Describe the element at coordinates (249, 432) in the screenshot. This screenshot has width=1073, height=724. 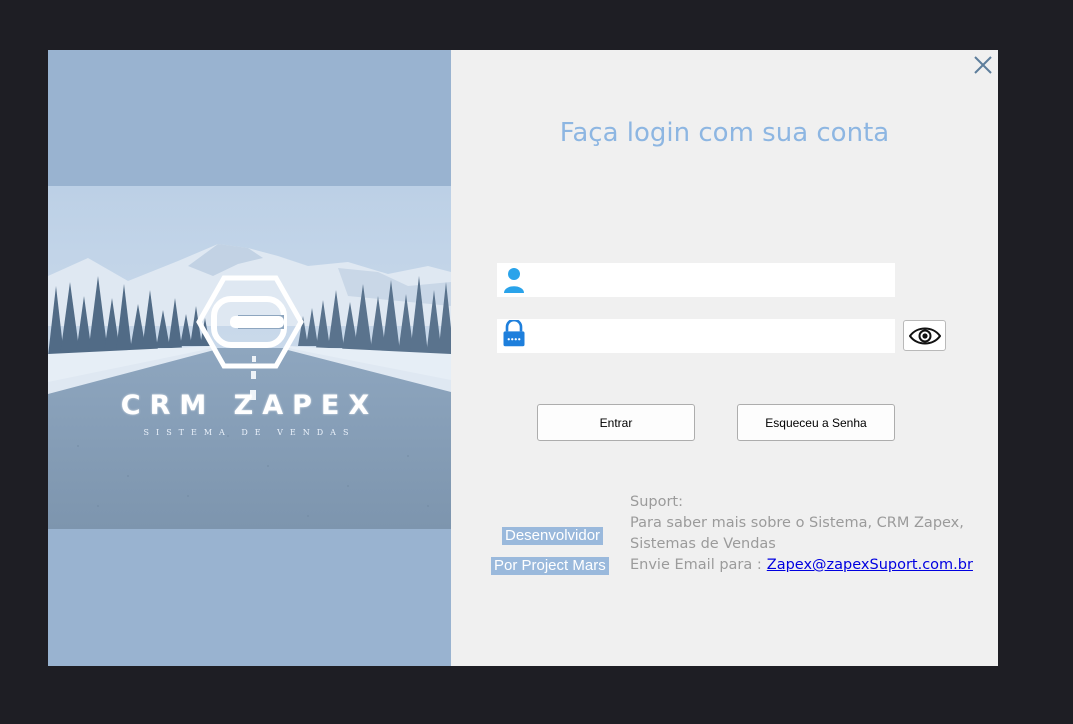
I see `brand-subtitle: SISTEMA DE VENDAS` at that location.